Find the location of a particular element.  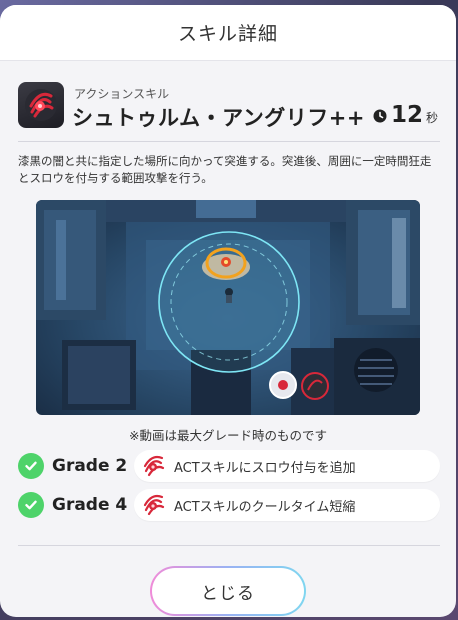

grade-row: Grade 2 ACTスキルにスロウ付与を追加 is located at coordinates (229, 466).